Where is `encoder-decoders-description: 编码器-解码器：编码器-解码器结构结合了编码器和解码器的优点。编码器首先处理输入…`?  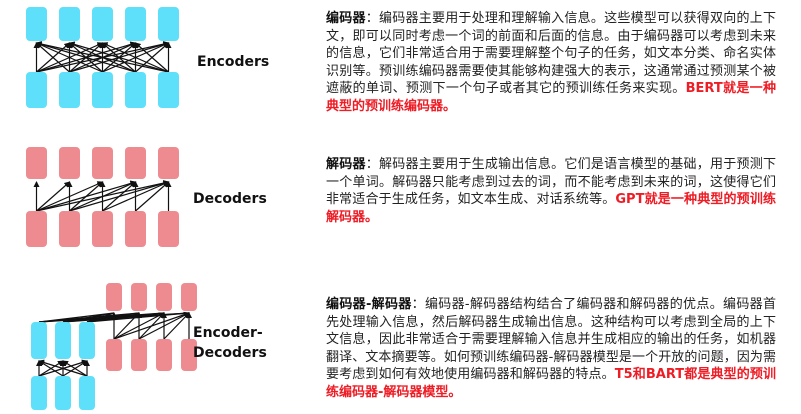 encoder-decoders-description: 编码器-解码器：编码器-解码器结构结合了编码器和解码器的优点。编码器首先处理输入… is located at coordinates (551, 348).